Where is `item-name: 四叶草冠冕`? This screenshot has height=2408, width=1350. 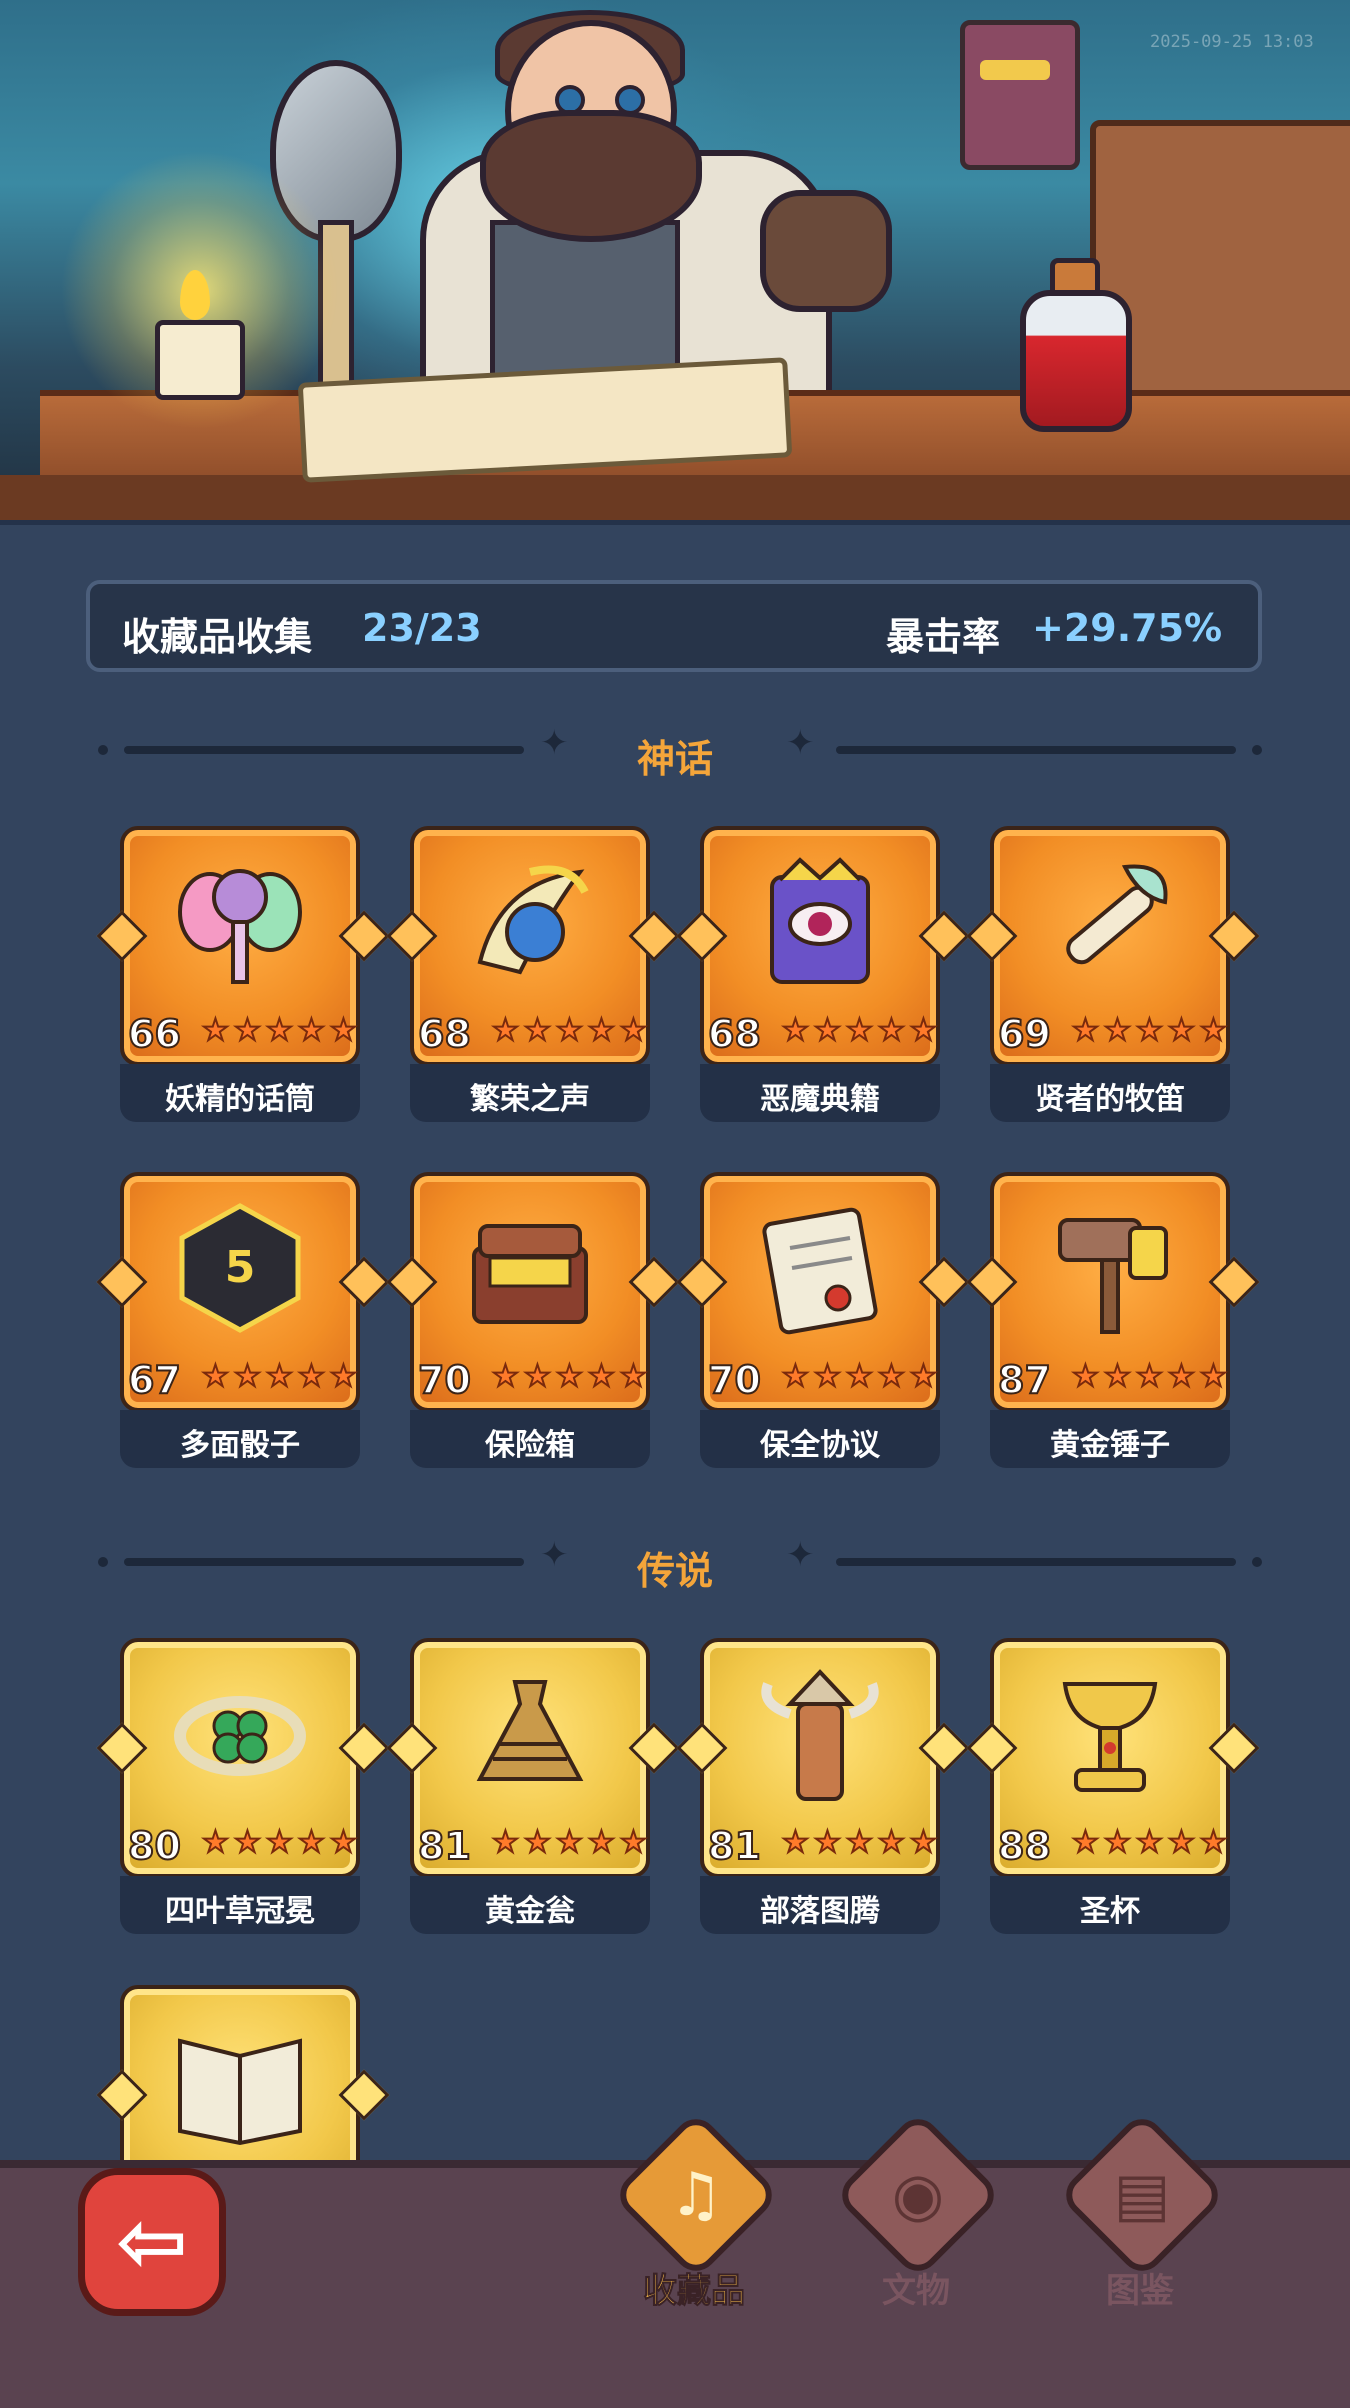
item-name: 四叶草冠冕 is located at coordinates (240, 1911).